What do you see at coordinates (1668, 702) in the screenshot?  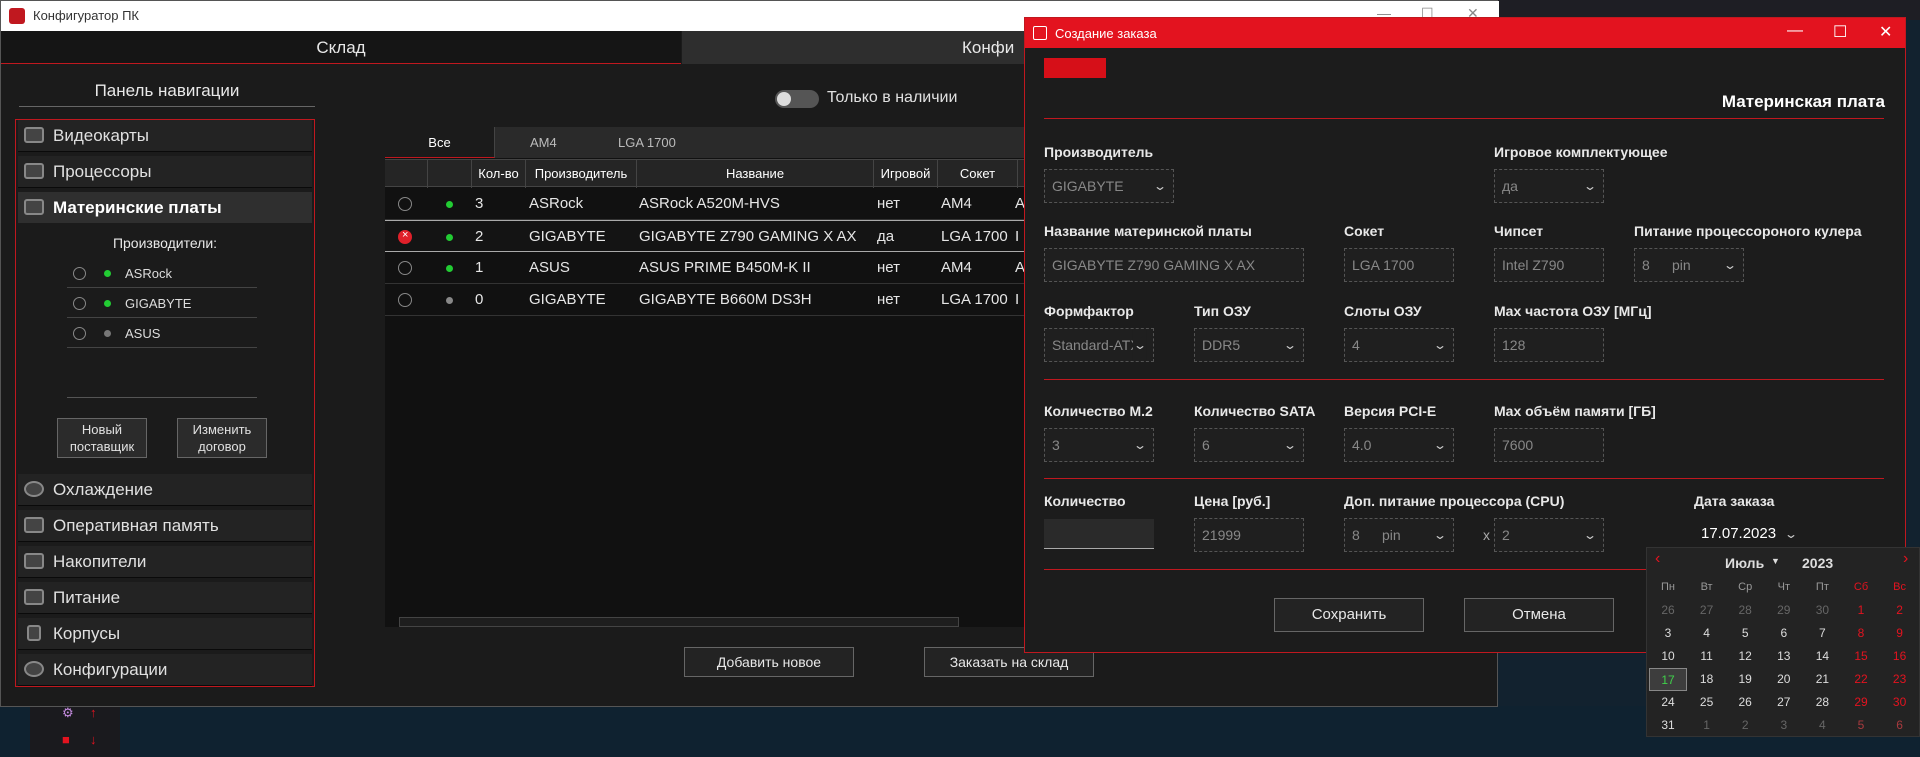 I see `calendar-day: 24` at bounding box center [1668, 702].